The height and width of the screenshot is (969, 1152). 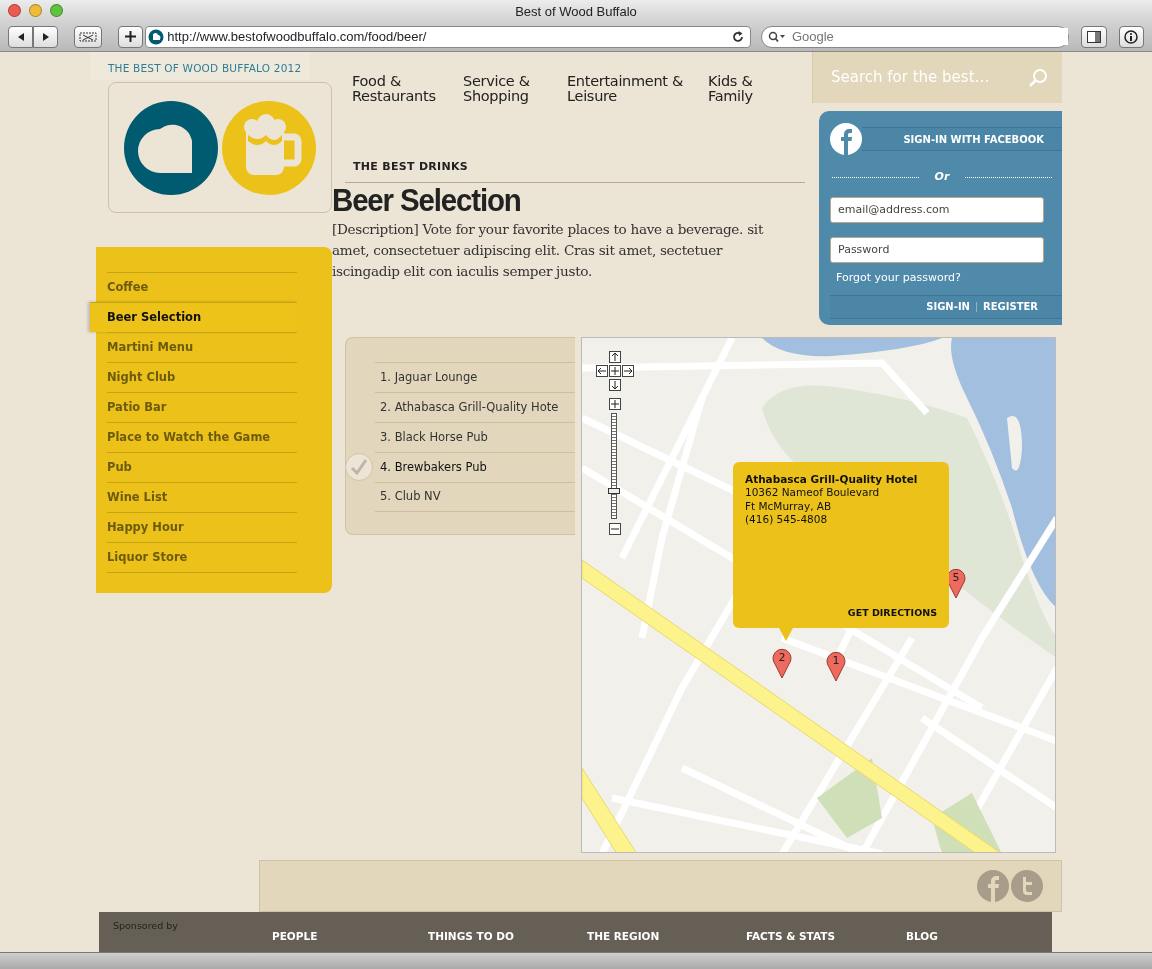 What do you see at coordinates (475, 437) in the screenshot?
I see `place-list-item: 3. Black Horse Pub` at bounding box center [475, 437].